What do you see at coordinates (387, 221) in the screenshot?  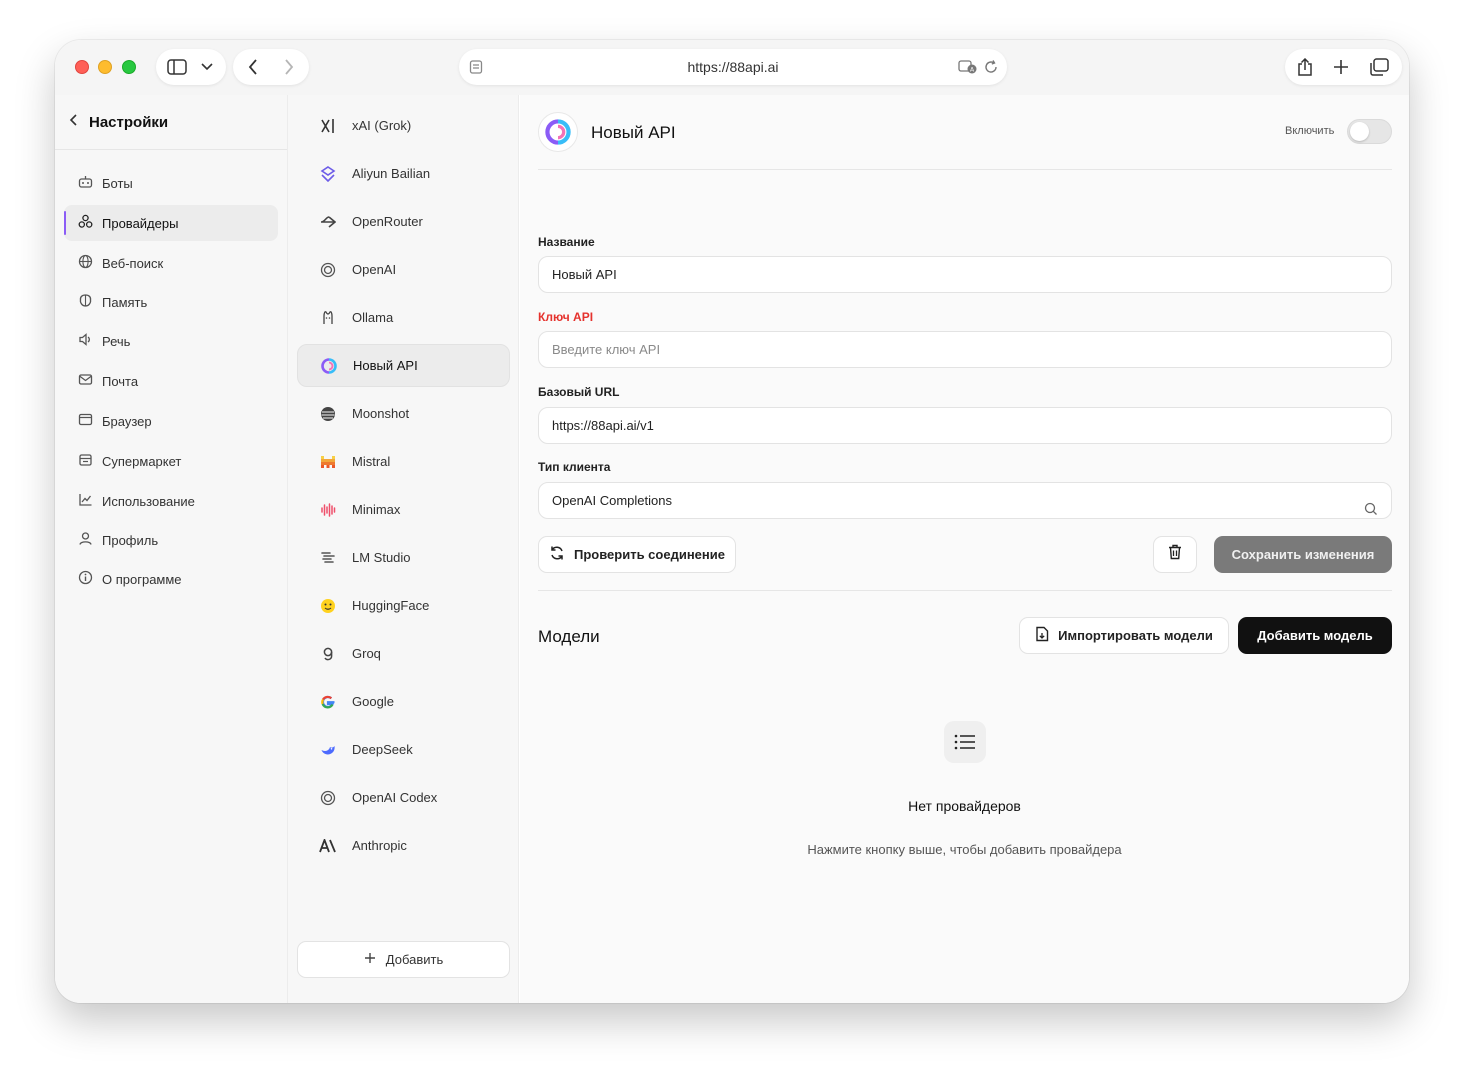 I see `provider-label: OpenRouter` at bounding box center [387, 221].